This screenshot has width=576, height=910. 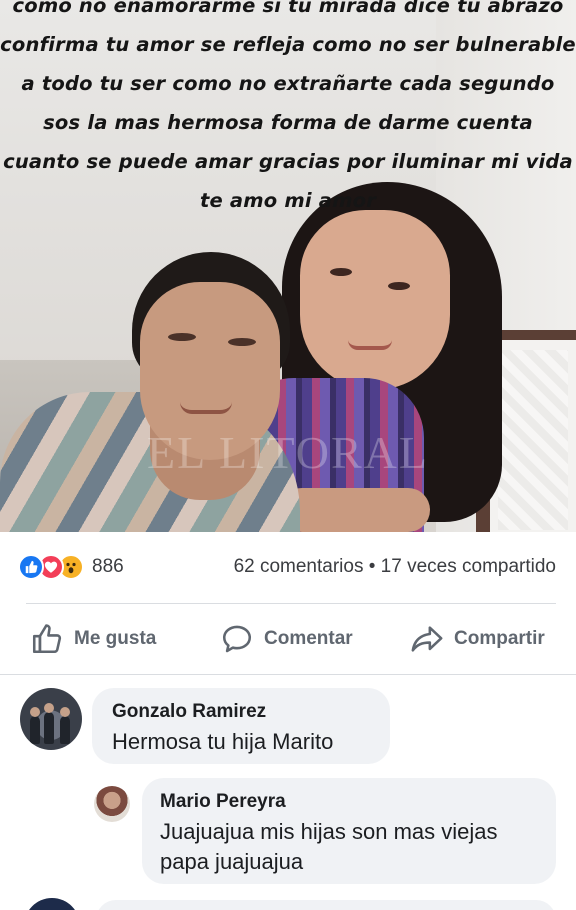 What do you see at coordinates (115, 638) in the screenshot?
I see `like-button-label: Me gusta` at bounding box center [115, 638].